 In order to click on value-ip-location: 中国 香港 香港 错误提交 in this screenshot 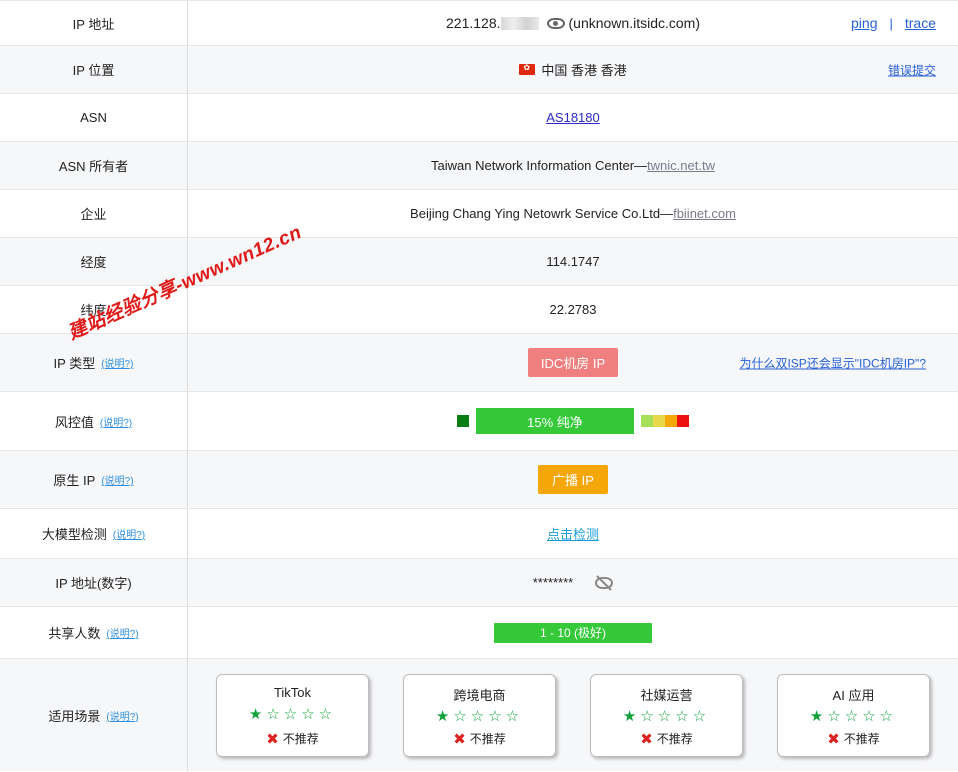, I will do `click(573, 69)`.